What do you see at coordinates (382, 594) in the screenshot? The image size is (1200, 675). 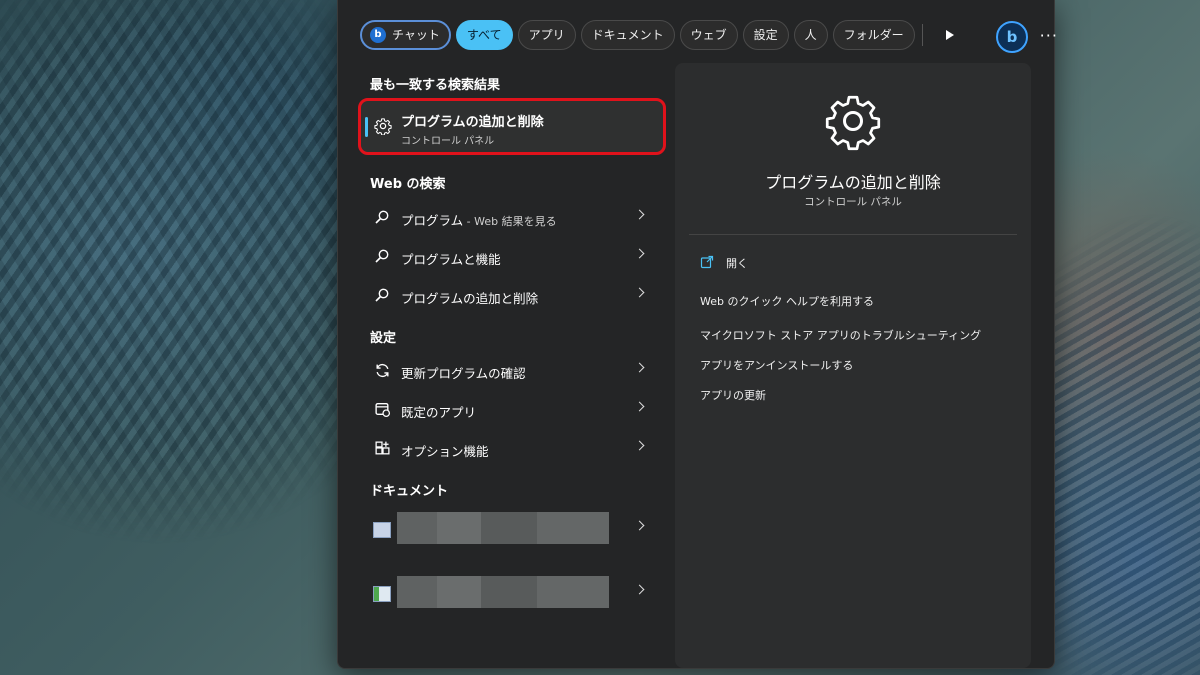 I see `spreadsheet-icon` at bounding box center [382, 594].